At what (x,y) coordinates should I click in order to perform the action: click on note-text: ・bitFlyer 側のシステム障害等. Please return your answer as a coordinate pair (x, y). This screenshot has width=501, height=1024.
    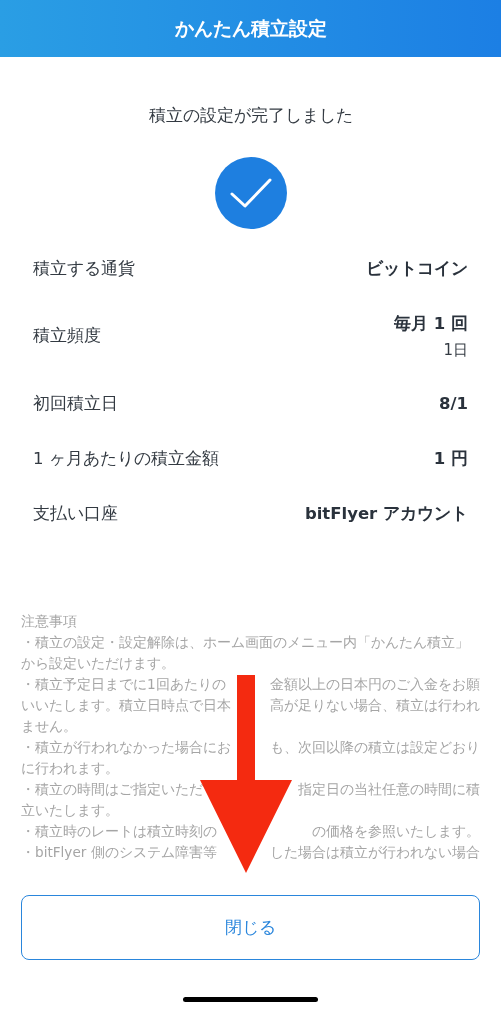
    Looking at the image, I should click on (119, 852).